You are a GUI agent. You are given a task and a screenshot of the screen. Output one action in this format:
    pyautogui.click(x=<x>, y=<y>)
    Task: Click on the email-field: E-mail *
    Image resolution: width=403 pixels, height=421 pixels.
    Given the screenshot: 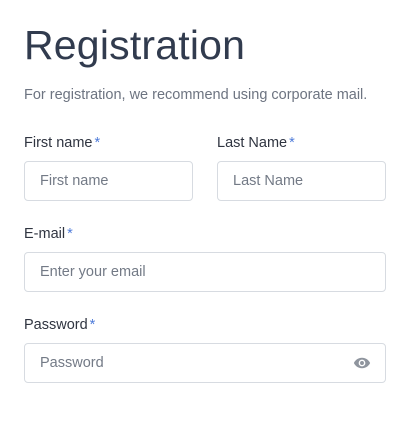 What is the action you would take?
    pyautogui.click(x=205, y=258)
    